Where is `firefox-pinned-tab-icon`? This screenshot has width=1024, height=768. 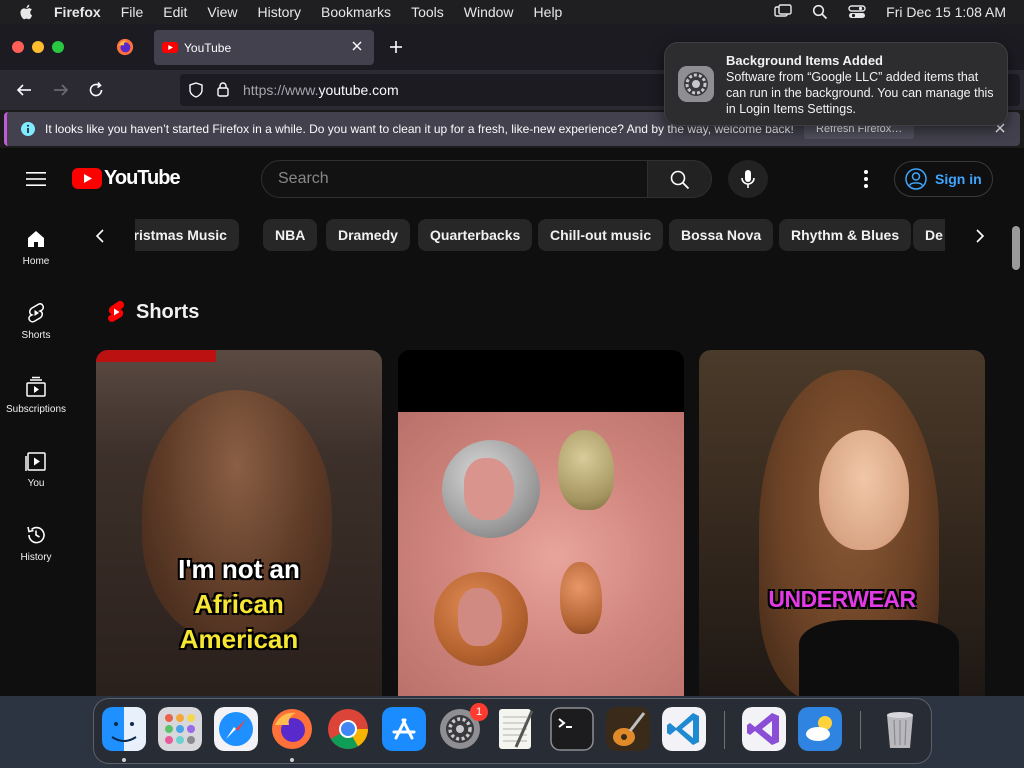
firefox-pinned-tab-icon is located at coordinates (125, 47).